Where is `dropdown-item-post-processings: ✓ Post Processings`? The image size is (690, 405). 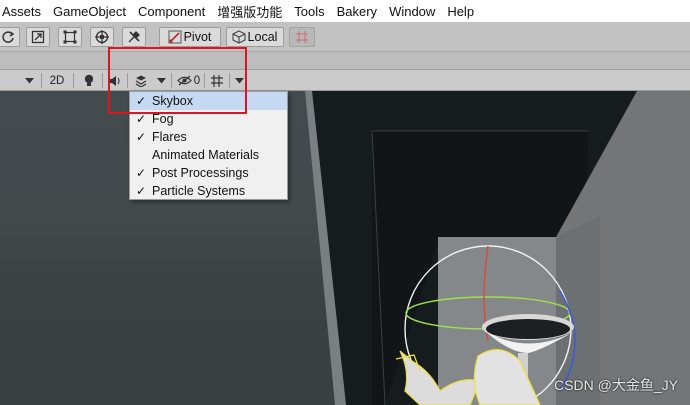
dropdown-item-post-processings: ✓ Post Processings is located at coordinates (208, 173).